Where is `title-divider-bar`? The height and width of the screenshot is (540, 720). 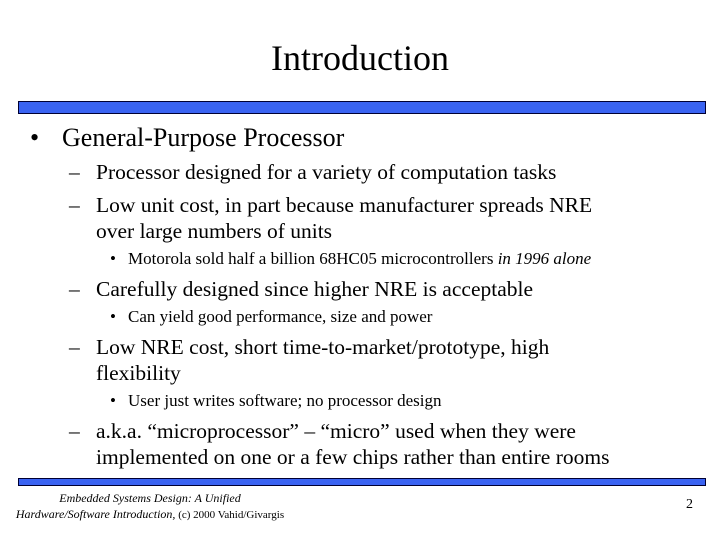
title-divider-bar is located at coordinates (362, 107).